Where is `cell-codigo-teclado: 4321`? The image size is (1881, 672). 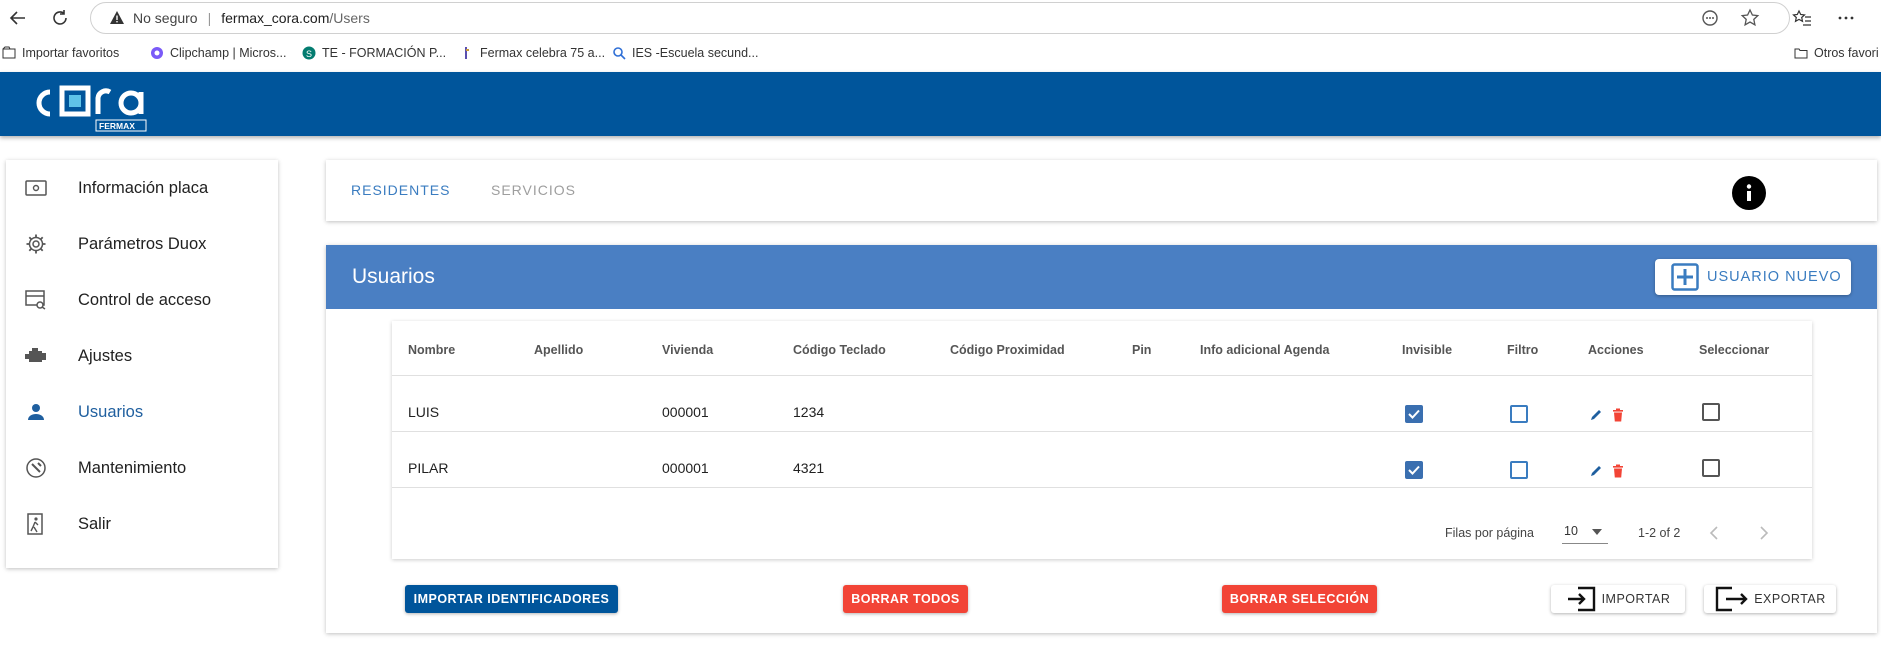 cell-codigo-teclado: 4321 is located at coordinates (809, 468).